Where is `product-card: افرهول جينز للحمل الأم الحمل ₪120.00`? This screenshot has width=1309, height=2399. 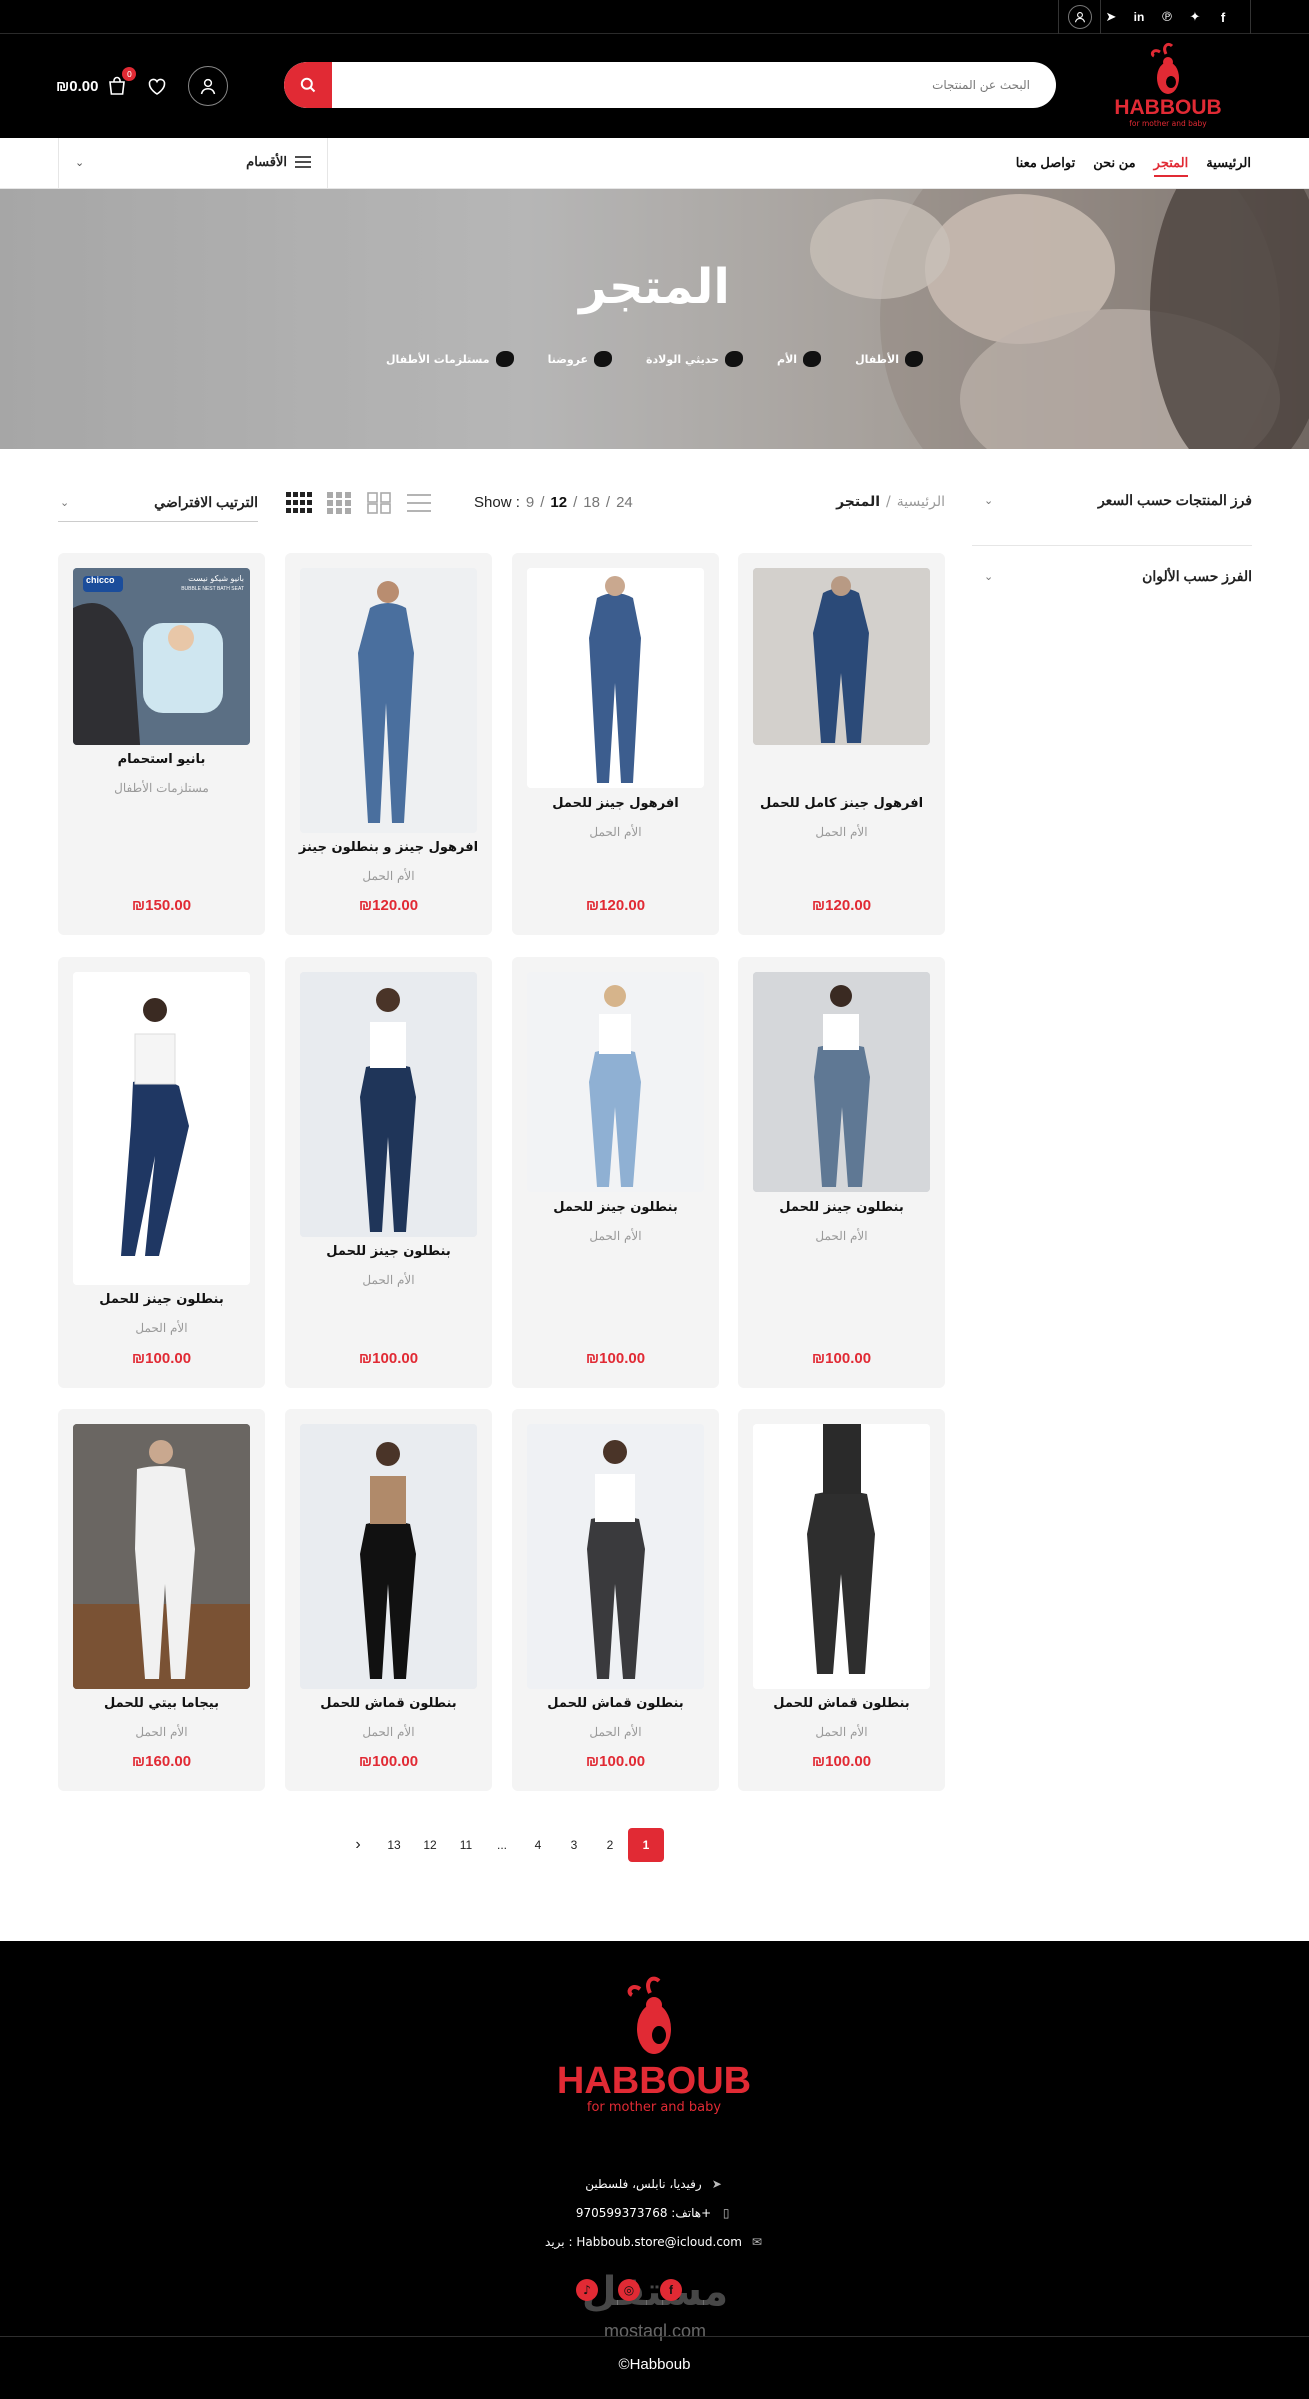 product-card: افرهول جينز للحمل الأم الحمل ₪120.00 is located at coordinates (615, 744).